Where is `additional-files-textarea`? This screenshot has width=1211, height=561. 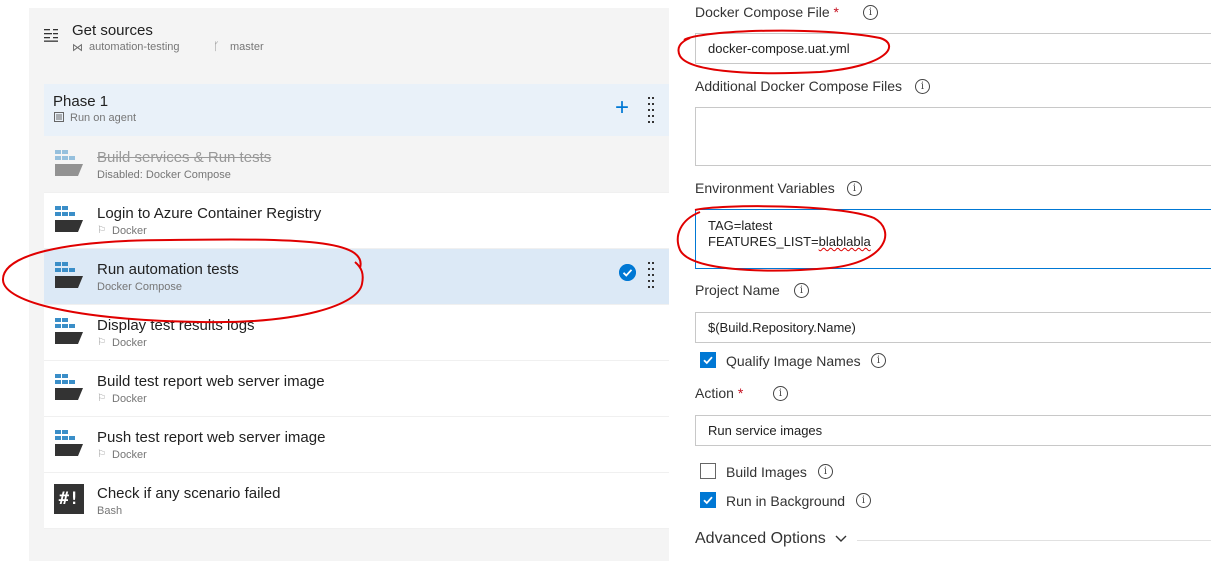
additional-files-textarea is located at coordinates (953, 136).